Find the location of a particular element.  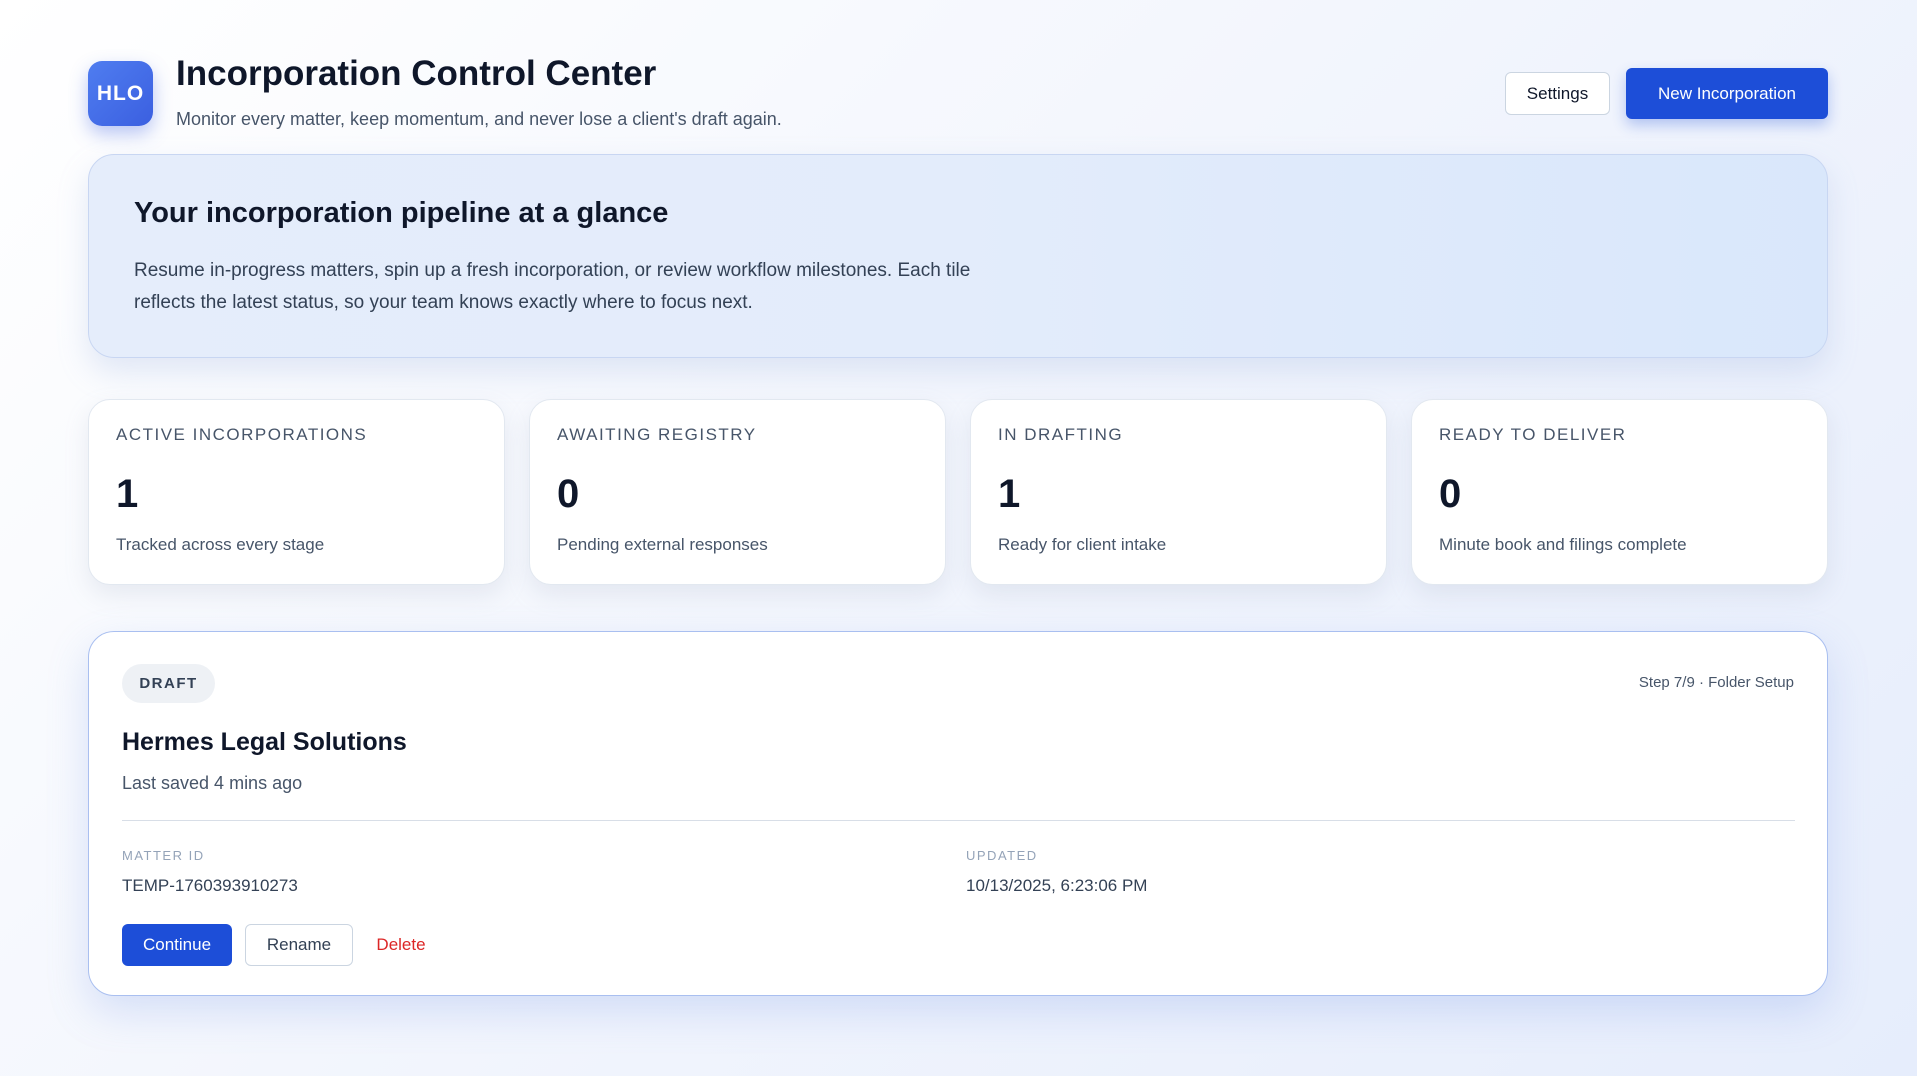

updated-value: 10/13/2025, 6:23:06 PM is located at coordinates (1057, 885).